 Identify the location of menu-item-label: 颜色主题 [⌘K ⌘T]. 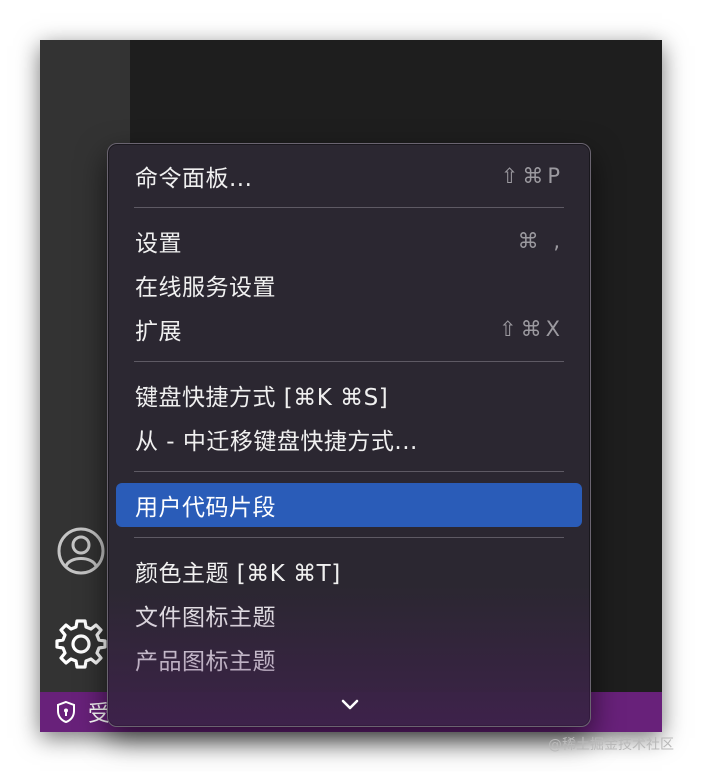
(238, 574).